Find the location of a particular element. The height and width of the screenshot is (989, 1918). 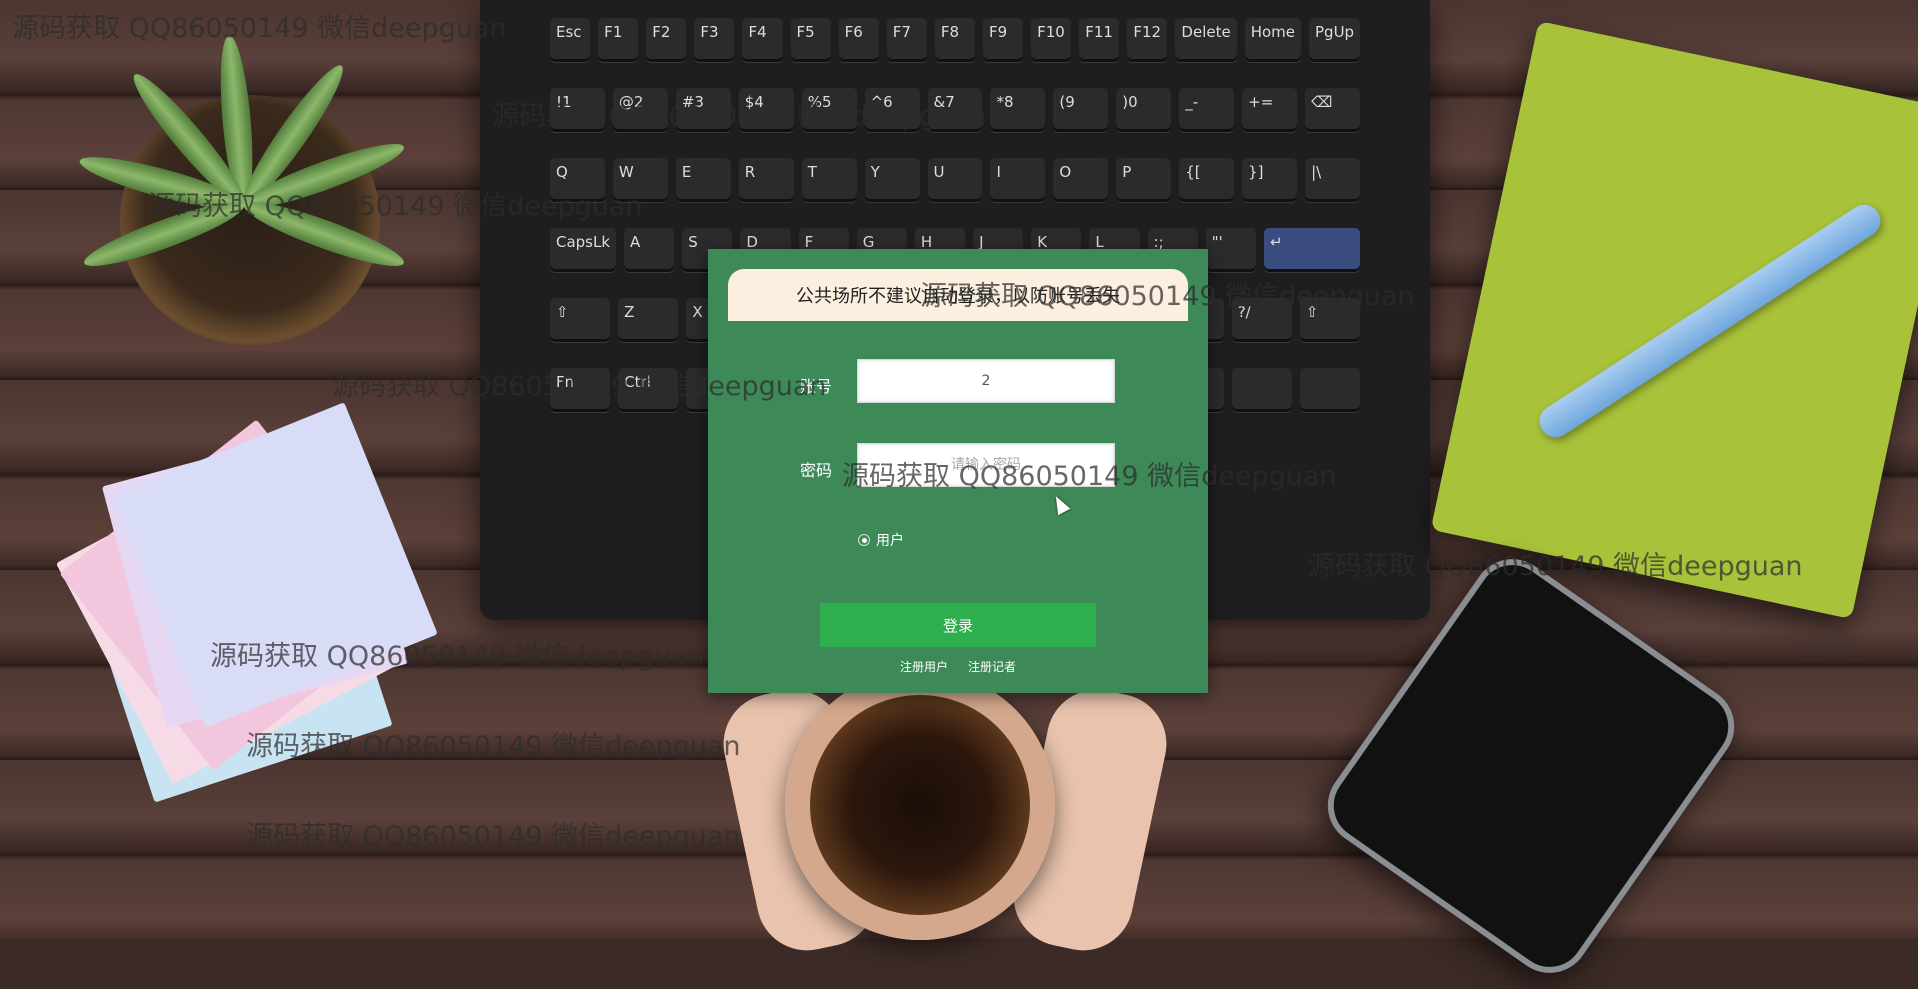

keyboard-key: F5 is located at coordinates (810, 40).